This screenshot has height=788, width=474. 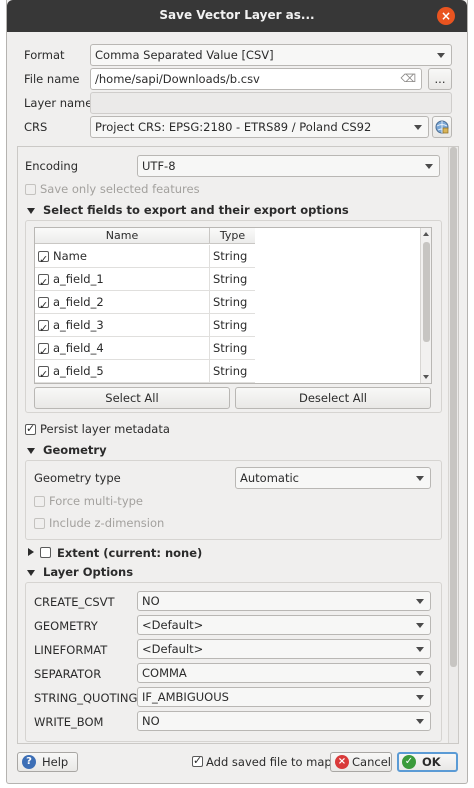 I want to click on option-label: LINEFORMAT, so click(x=71, y=650).